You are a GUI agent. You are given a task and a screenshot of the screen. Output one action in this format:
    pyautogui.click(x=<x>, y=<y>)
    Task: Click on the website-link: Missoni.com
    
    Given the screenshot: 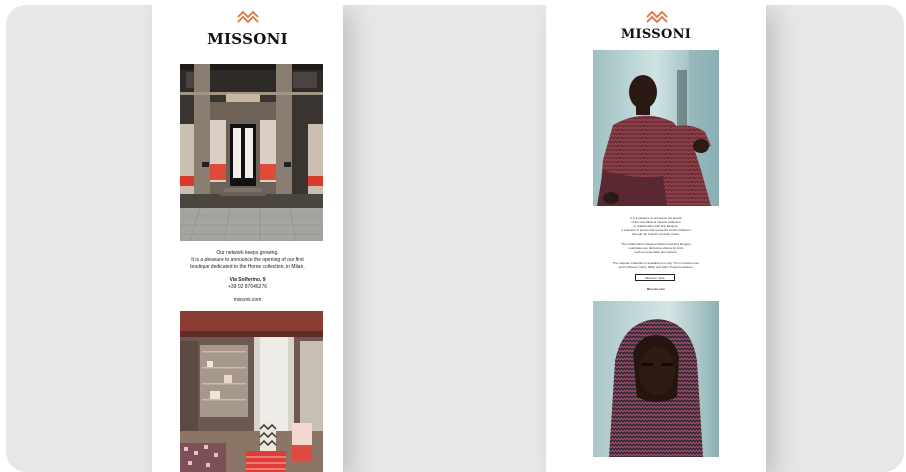 What is the action you would take?
    pyautogui.click(x=656, y=289)
    